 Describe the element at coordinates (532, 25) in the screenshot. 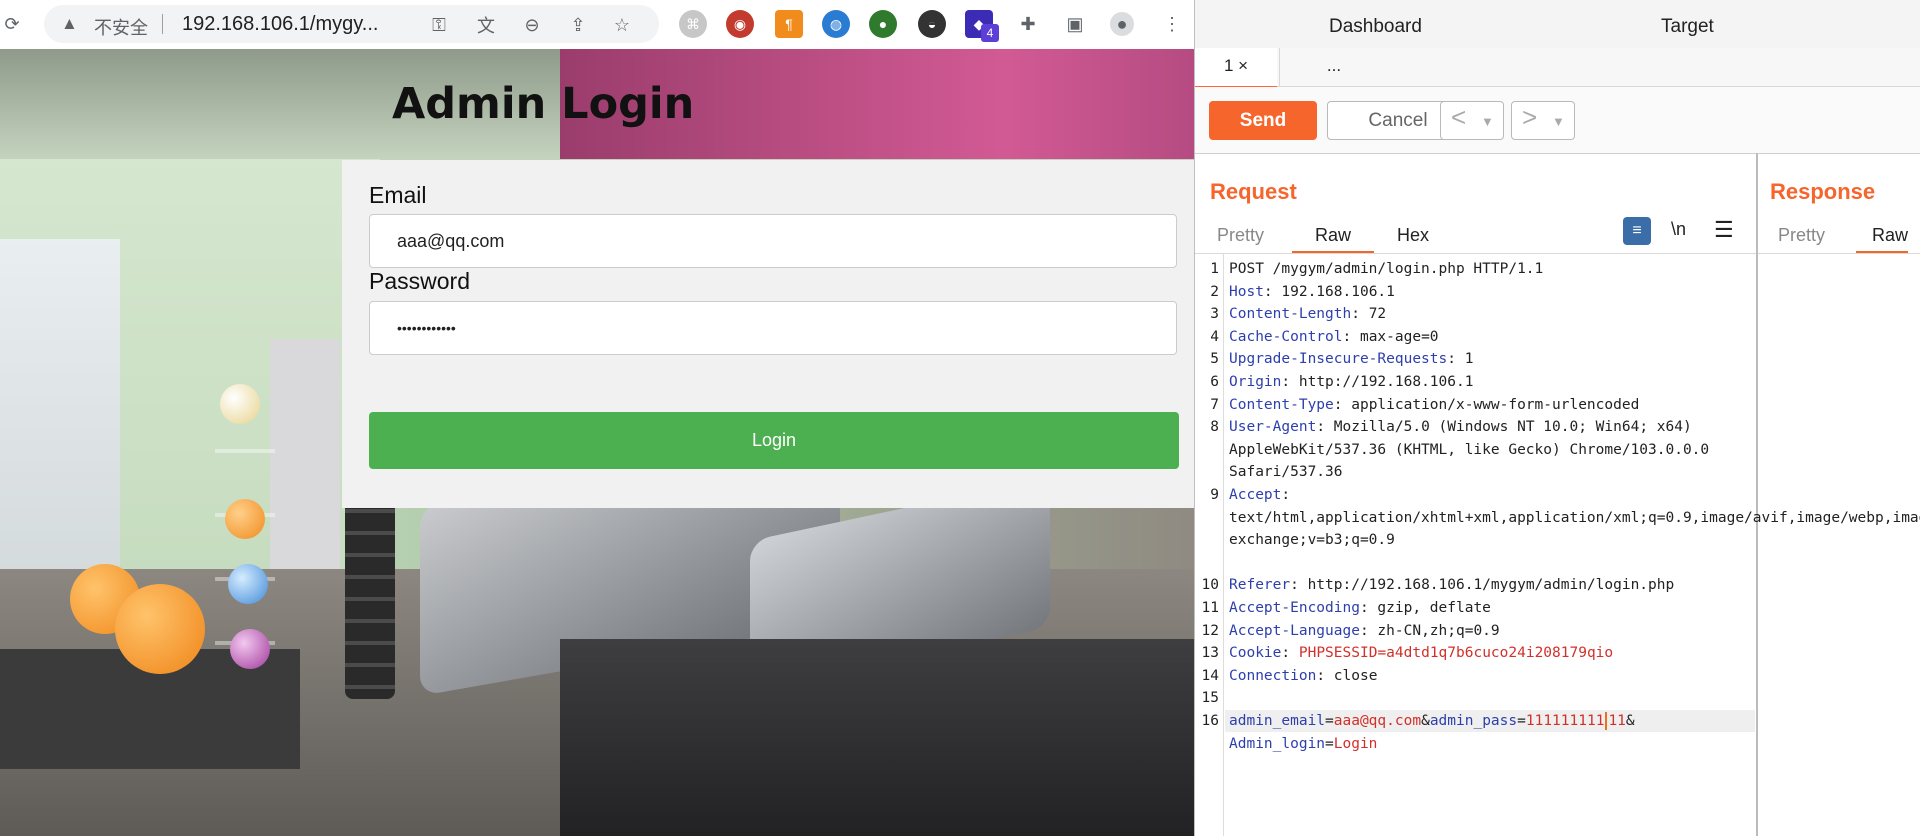

I see `zoom-icon: ⊖` at that location.